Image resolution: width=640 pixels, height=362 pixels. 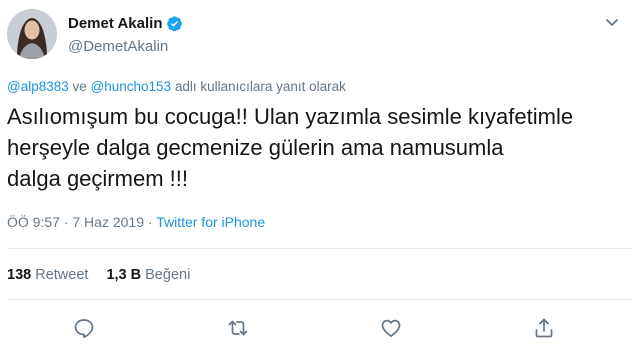 What do you see at coordinates (115, 23) in the screenshot?
I see `author-display-name: Demet Akalin` at bounding box center [115, 23].